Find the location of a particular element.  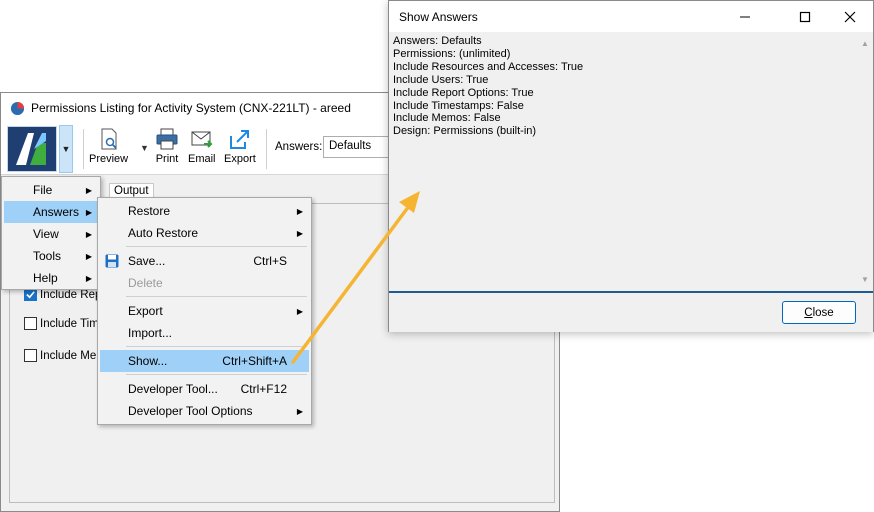

menu-item-label: Delete is located at coordinates (145, 283).